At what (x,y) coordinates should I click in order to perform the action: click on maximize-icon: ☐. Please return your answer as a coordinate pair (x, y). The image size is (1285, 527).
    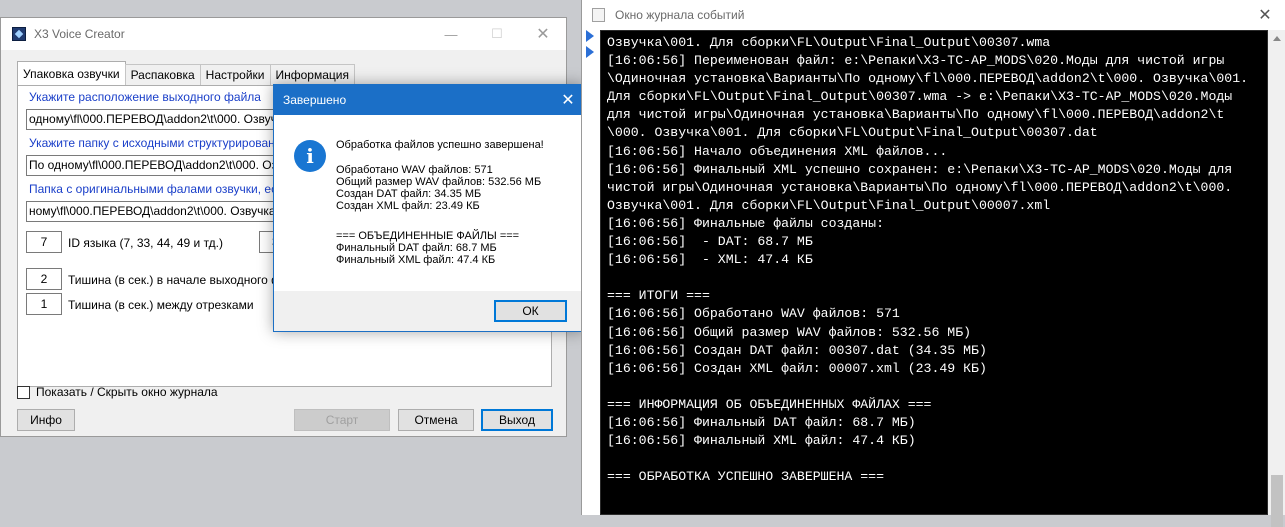
    Looking at the image, I should click on (497, 33).